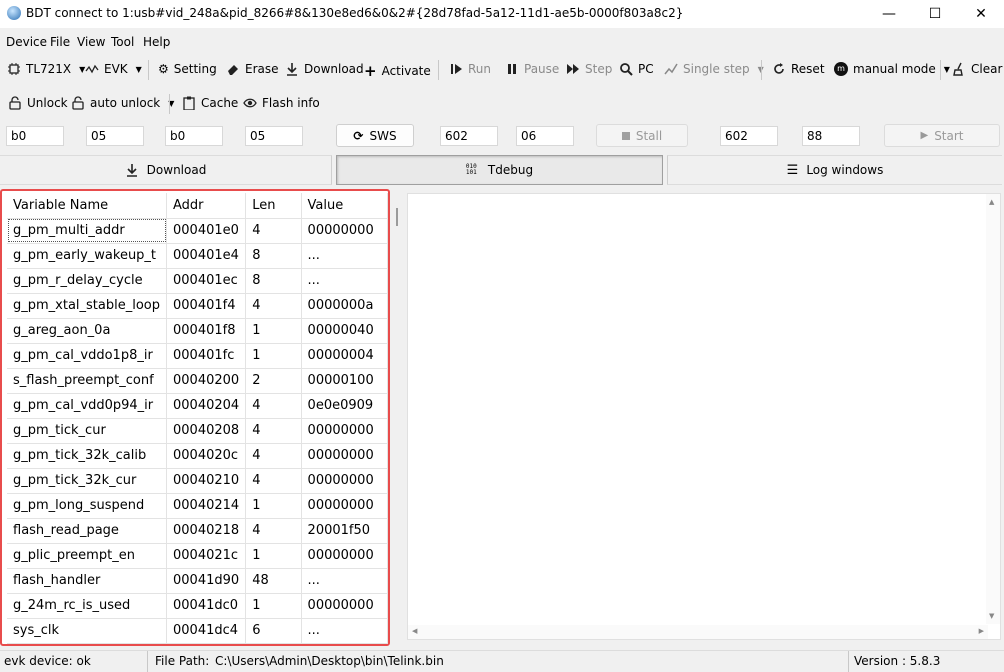 Image resolution: width=1004 pixels, height=672 pixels. Describe the element at coordinates (469, 136) in the screenshot. I see `input-field-5: 602` at that location.